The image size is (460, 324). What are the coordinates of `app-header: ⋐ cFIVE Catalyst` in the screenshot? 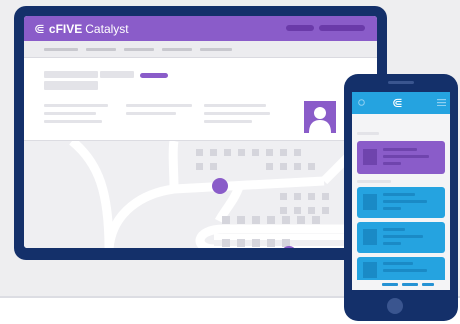 It's located at (200, 28).